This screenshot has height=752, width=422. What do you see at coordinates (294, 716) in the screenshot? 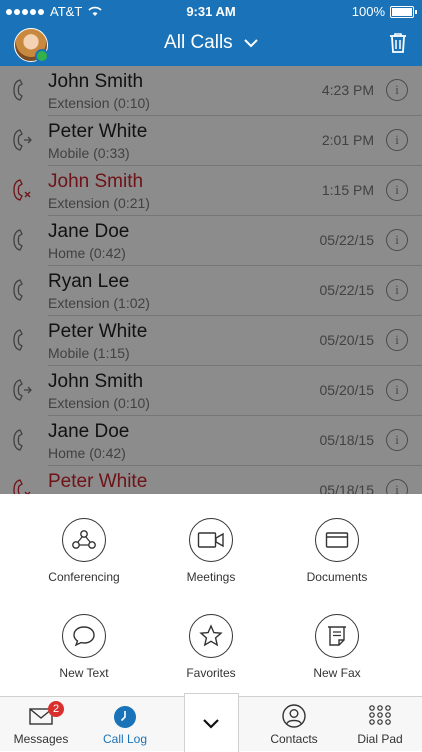
I see `contact-icon` at bounding box center [294, 716].